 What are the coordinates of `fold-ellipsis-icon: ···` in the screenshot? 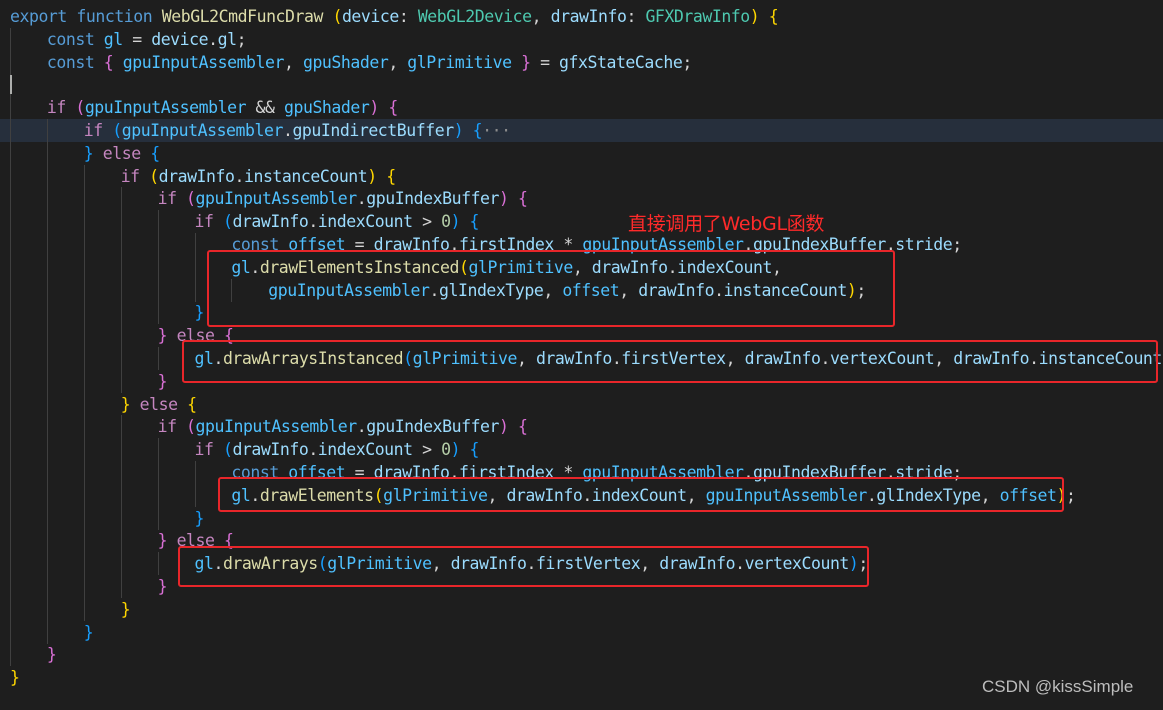 It's located at (496, 130).